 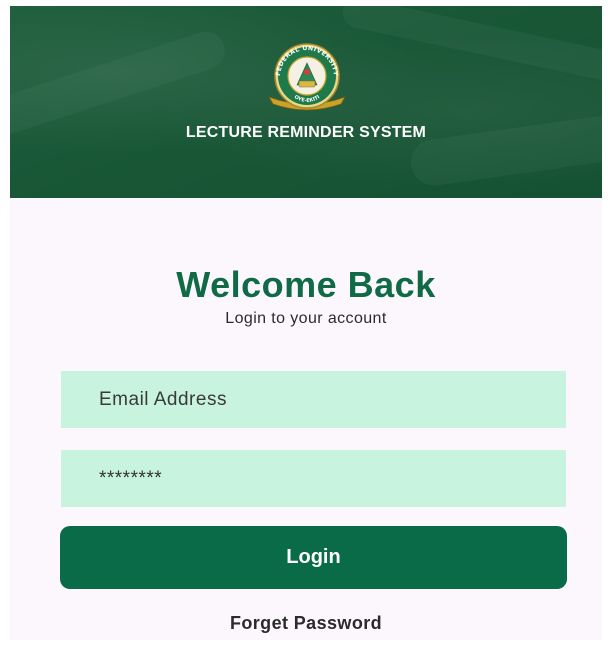 I want to click on welcome-heading: Welcome Back, so click(x=306, y=284).